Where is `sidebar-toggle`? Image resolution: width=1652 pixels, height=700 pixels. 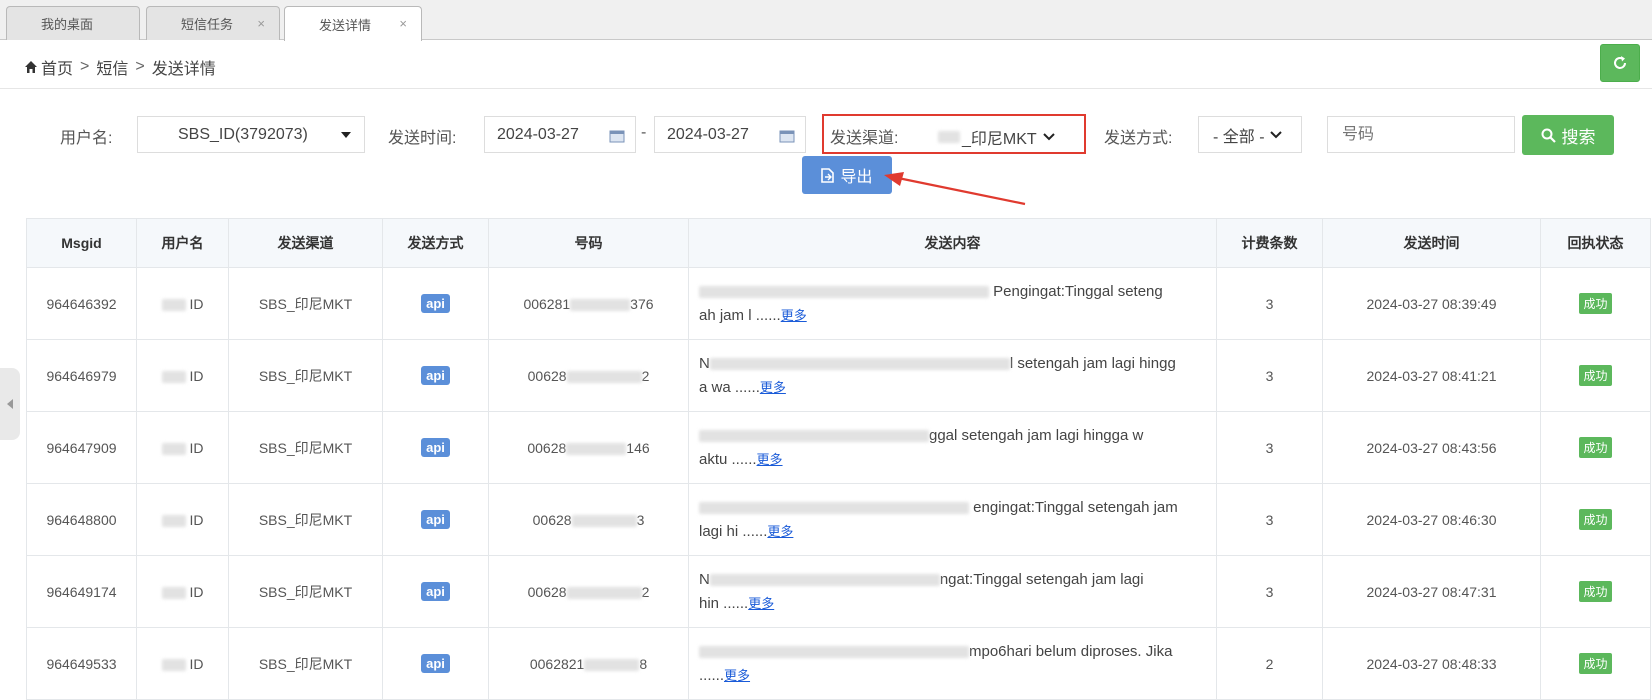
sidebar-toggle is located at coordinates (10, 404).